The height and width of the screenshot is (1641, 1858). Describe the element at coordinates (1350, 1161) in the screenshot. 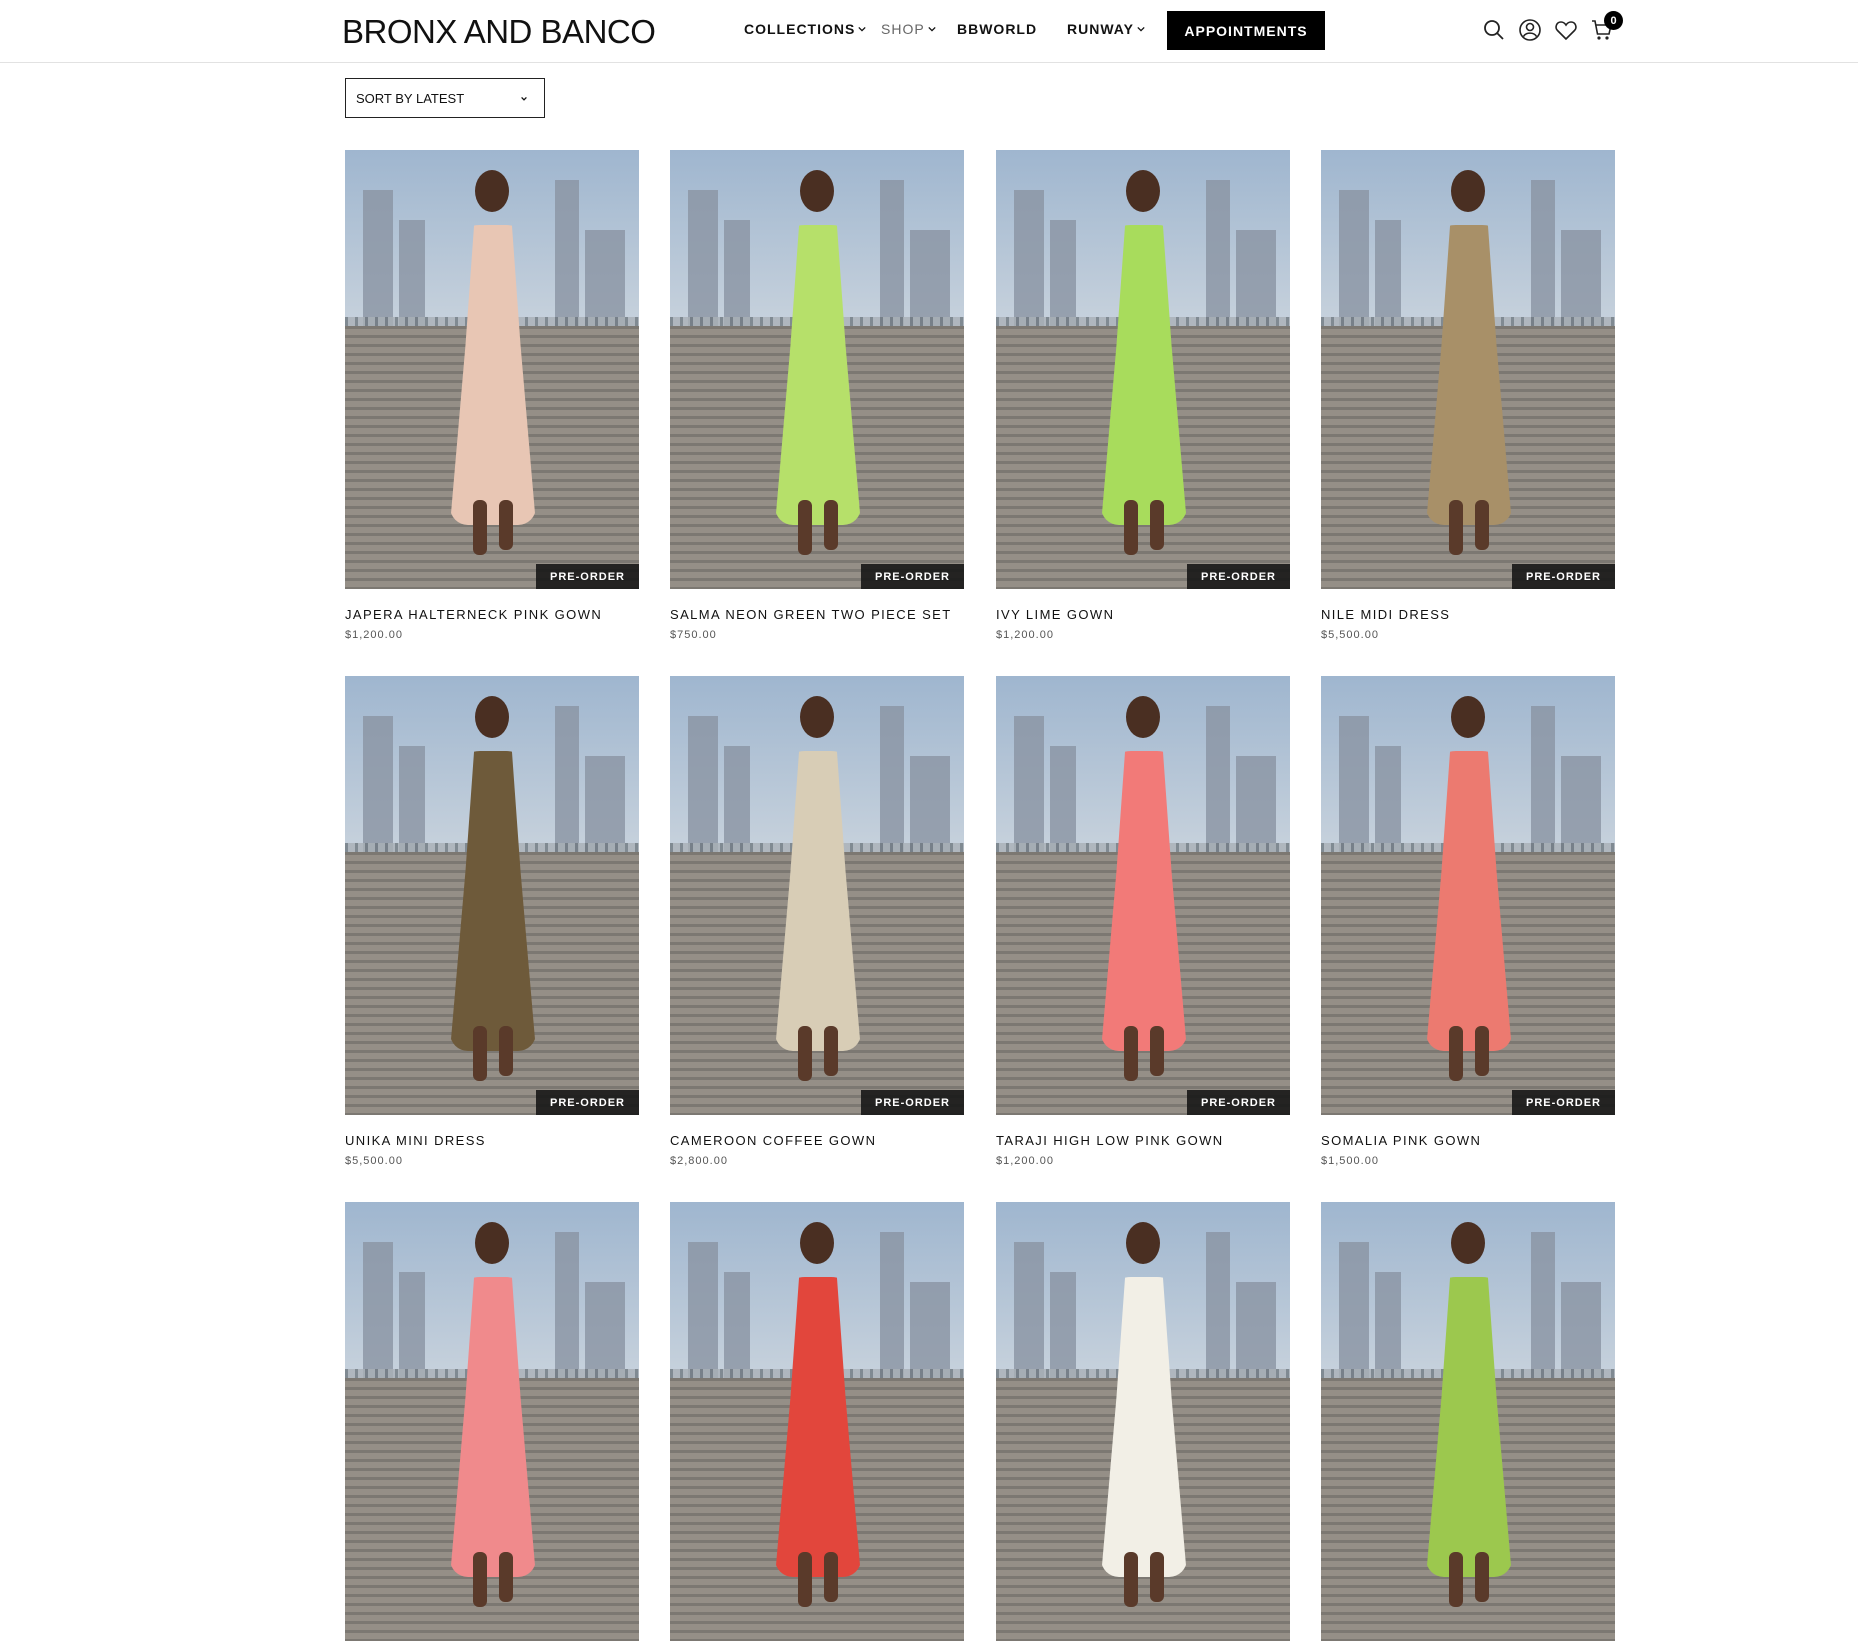

I see `product-price: $1,500.00` at that location.